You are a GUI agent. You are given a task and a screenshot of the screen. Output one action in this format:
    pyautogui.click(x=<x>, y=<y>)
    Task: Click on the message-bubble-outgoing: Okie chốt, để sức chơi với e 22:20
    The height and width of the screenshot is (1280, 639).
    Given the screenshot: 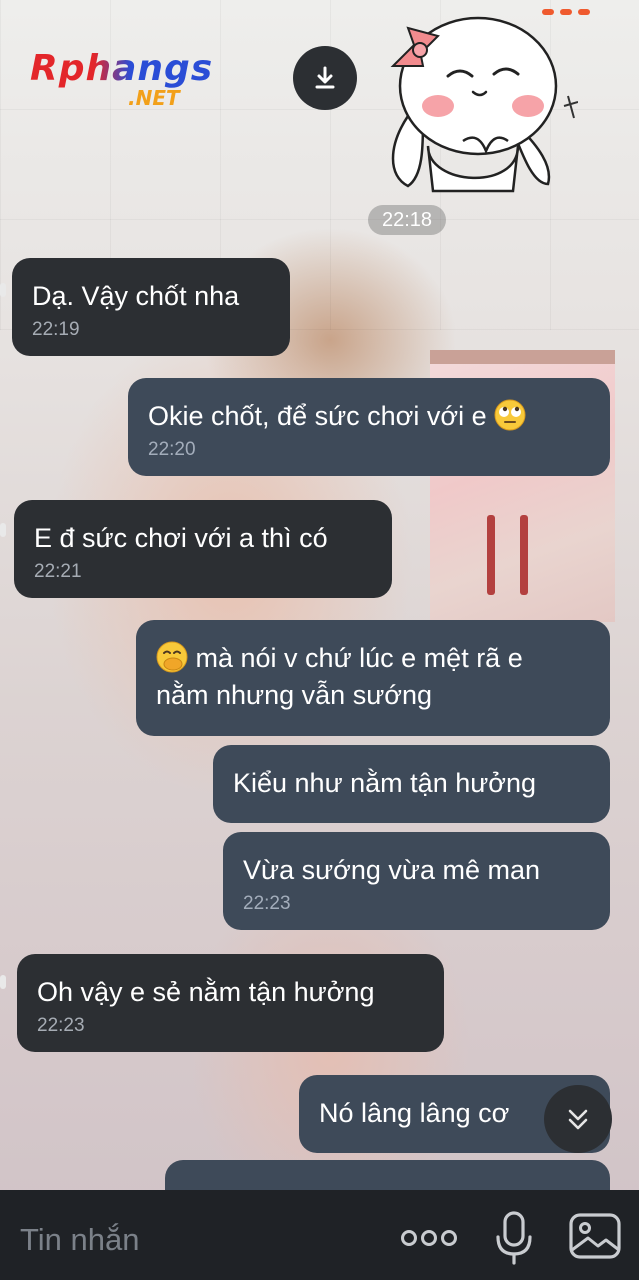 What is the action you would take?
    pyautogui.click(x=369, y=427)
    